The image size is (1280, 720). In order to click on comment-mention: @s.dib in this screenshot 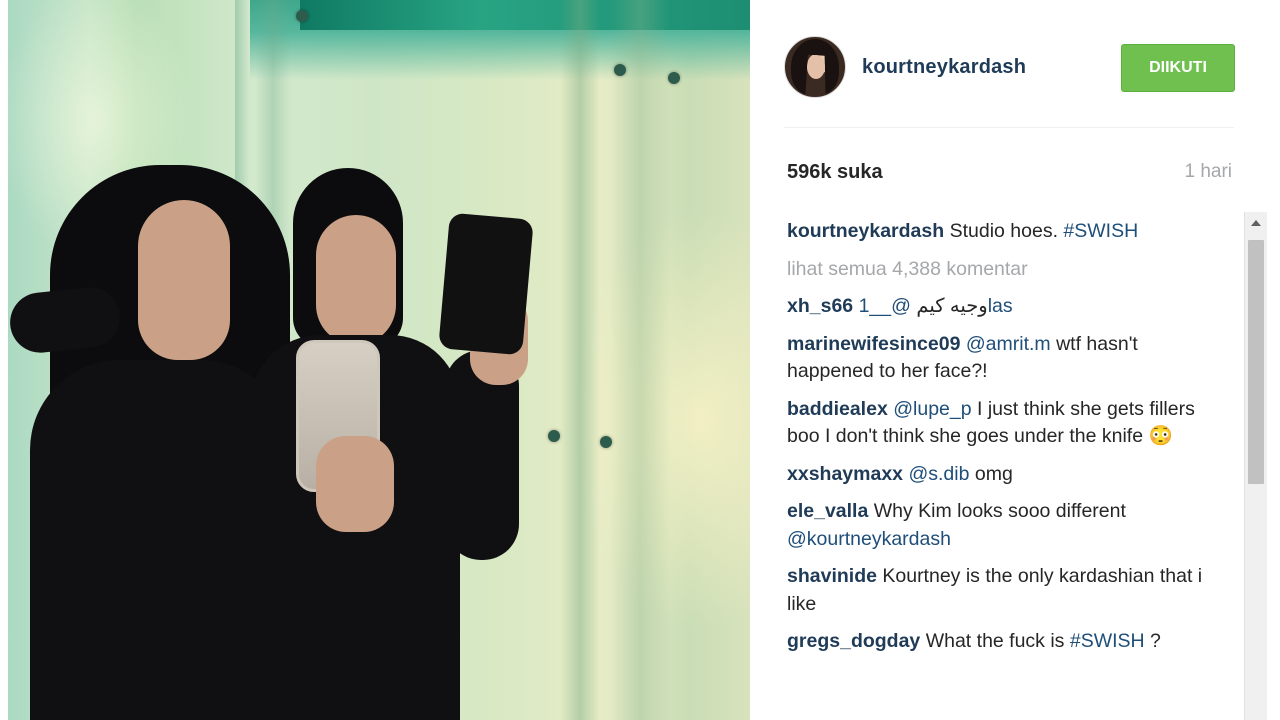, I will do `click(938, 474)`.